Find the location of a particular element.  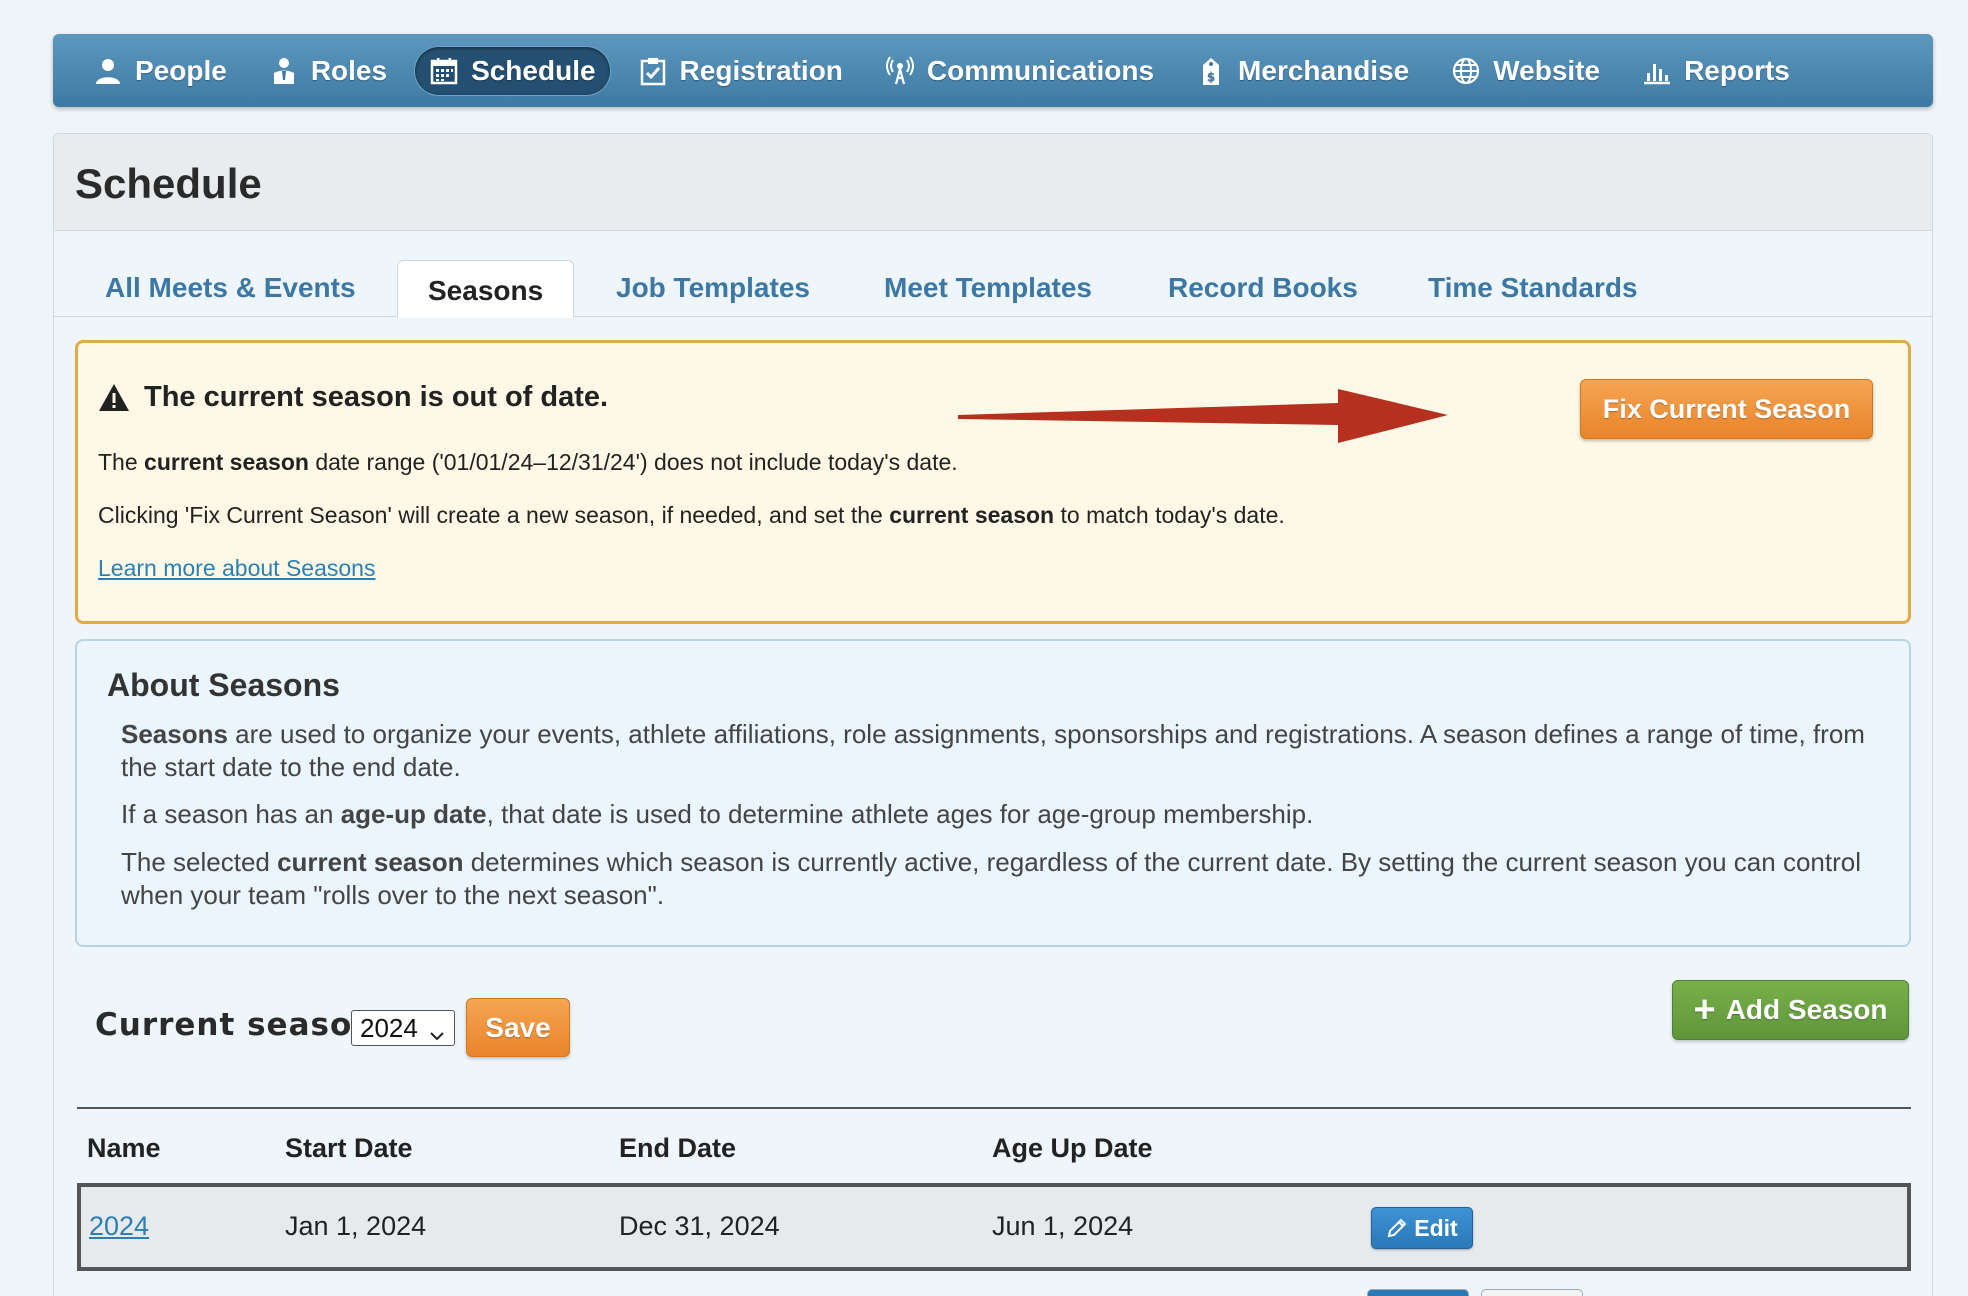

edit-label: Edit is located at coordinates (1436, 1227).